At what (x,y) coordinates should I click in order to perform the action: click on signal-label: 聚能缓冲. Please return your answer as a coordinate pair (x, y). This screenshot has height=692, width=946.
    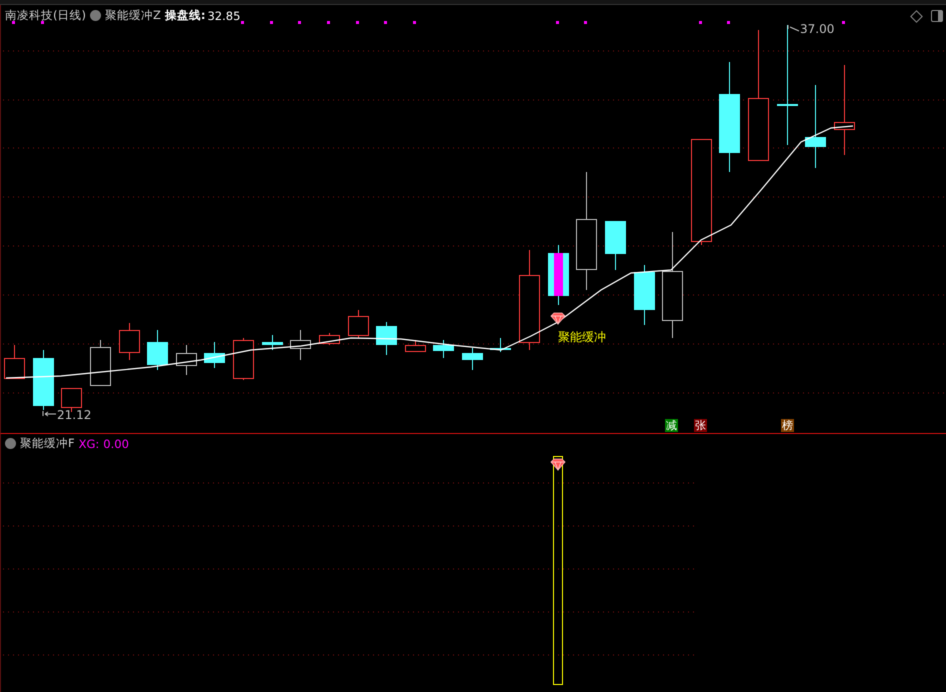
    Looking at the image, I should click on (582, 337).